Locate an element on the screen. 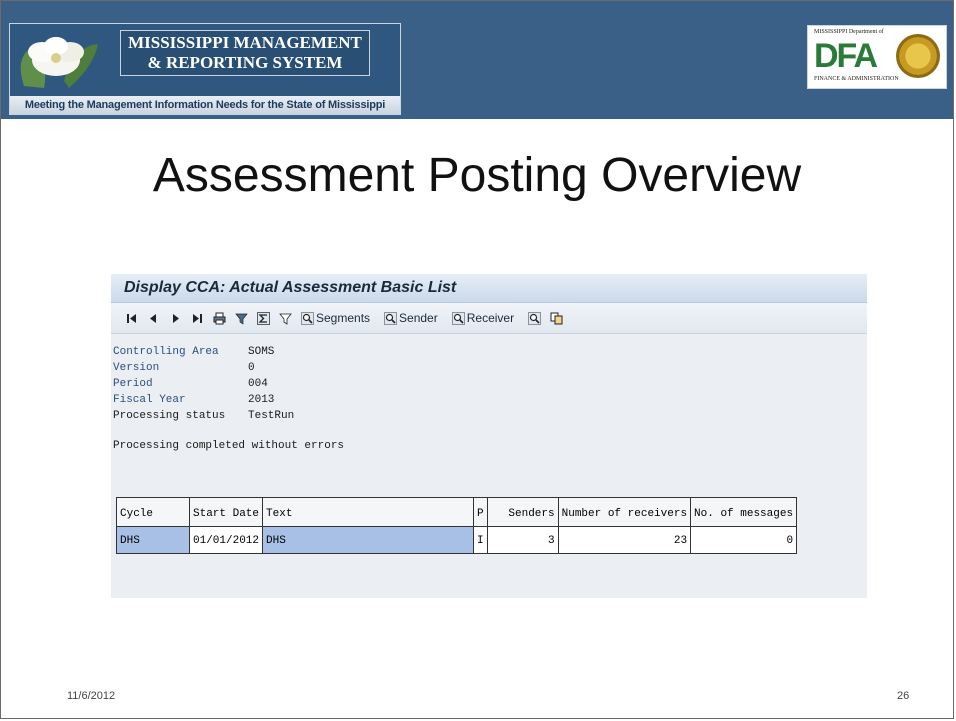 Image resolution: width=956 pixels, height=721 pixels. cell-text: DHS is located at coordinates (368, 540).